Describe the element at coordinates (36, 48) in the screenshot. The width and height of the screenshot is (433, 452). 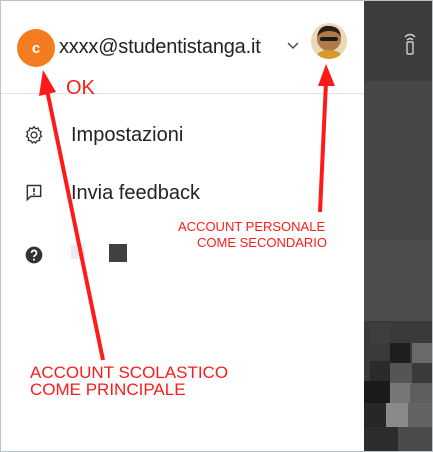
I see `school-account-avatar: c` at that location.